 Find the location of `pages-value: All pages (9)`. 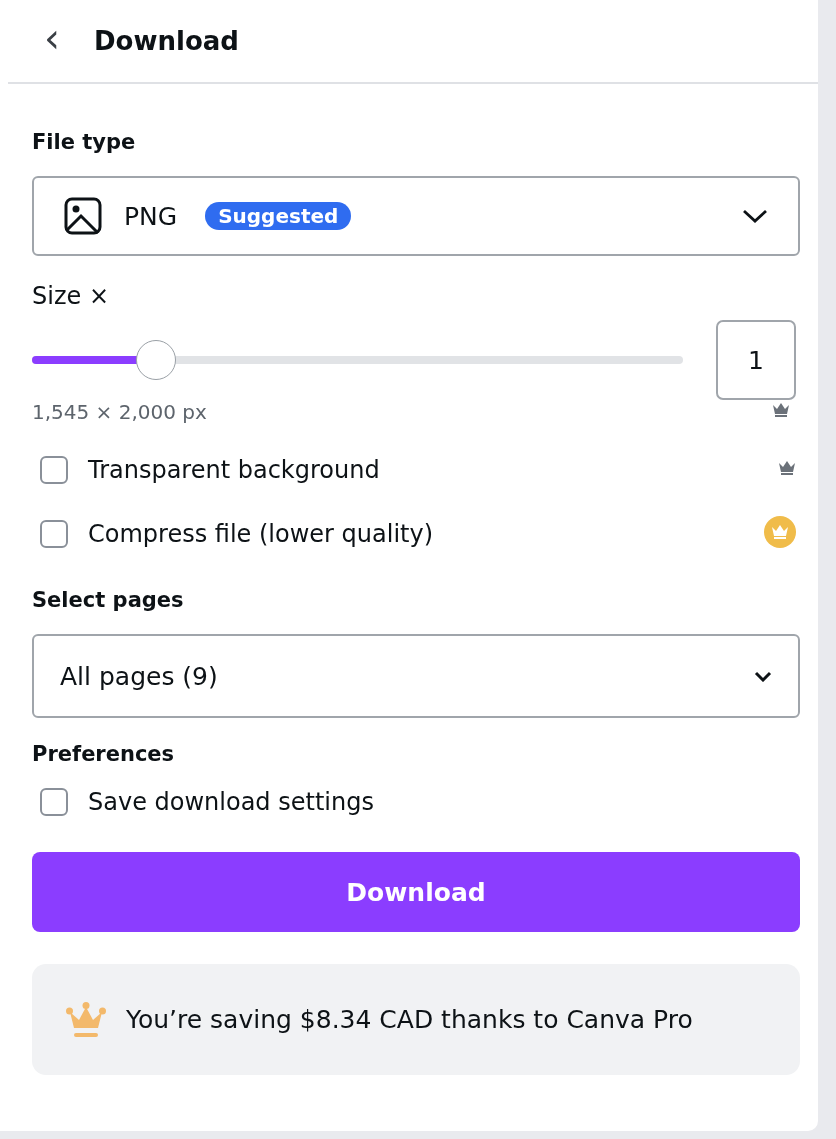

pages-value: All pages (9) is located at coordinates (139, 676).